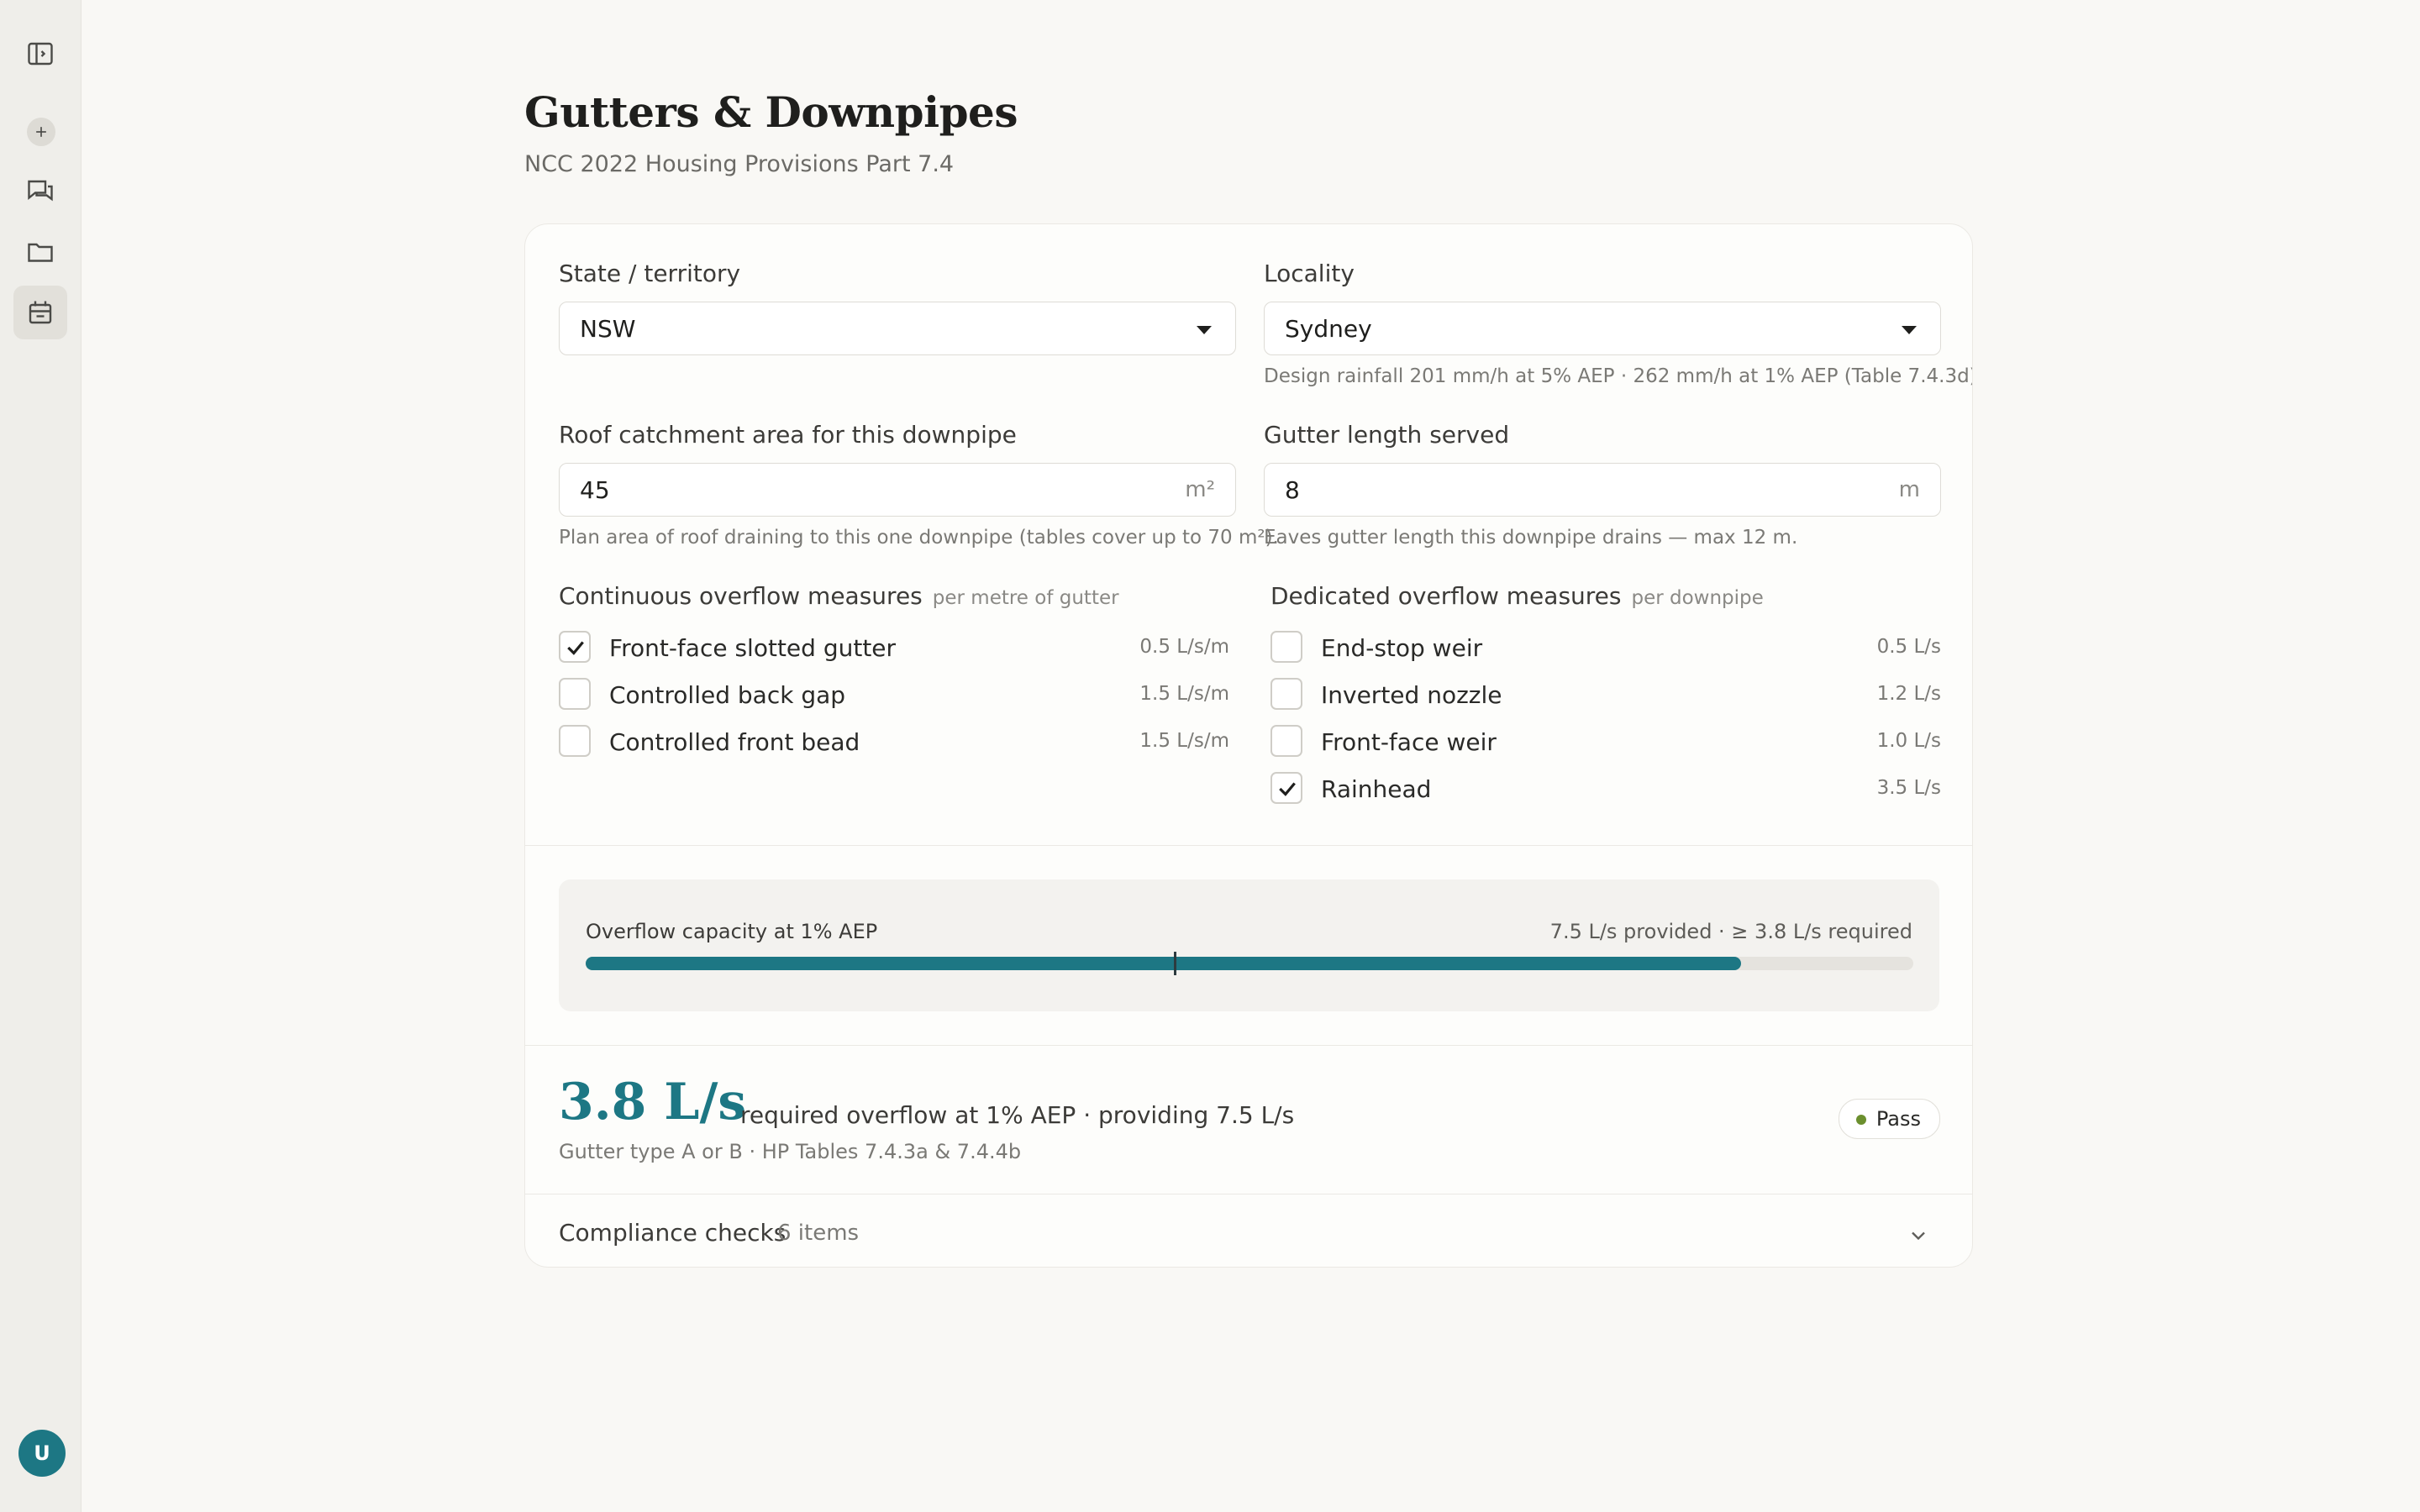  I want to click on option-label: Front-face slotted gutter, so click(753, 648).